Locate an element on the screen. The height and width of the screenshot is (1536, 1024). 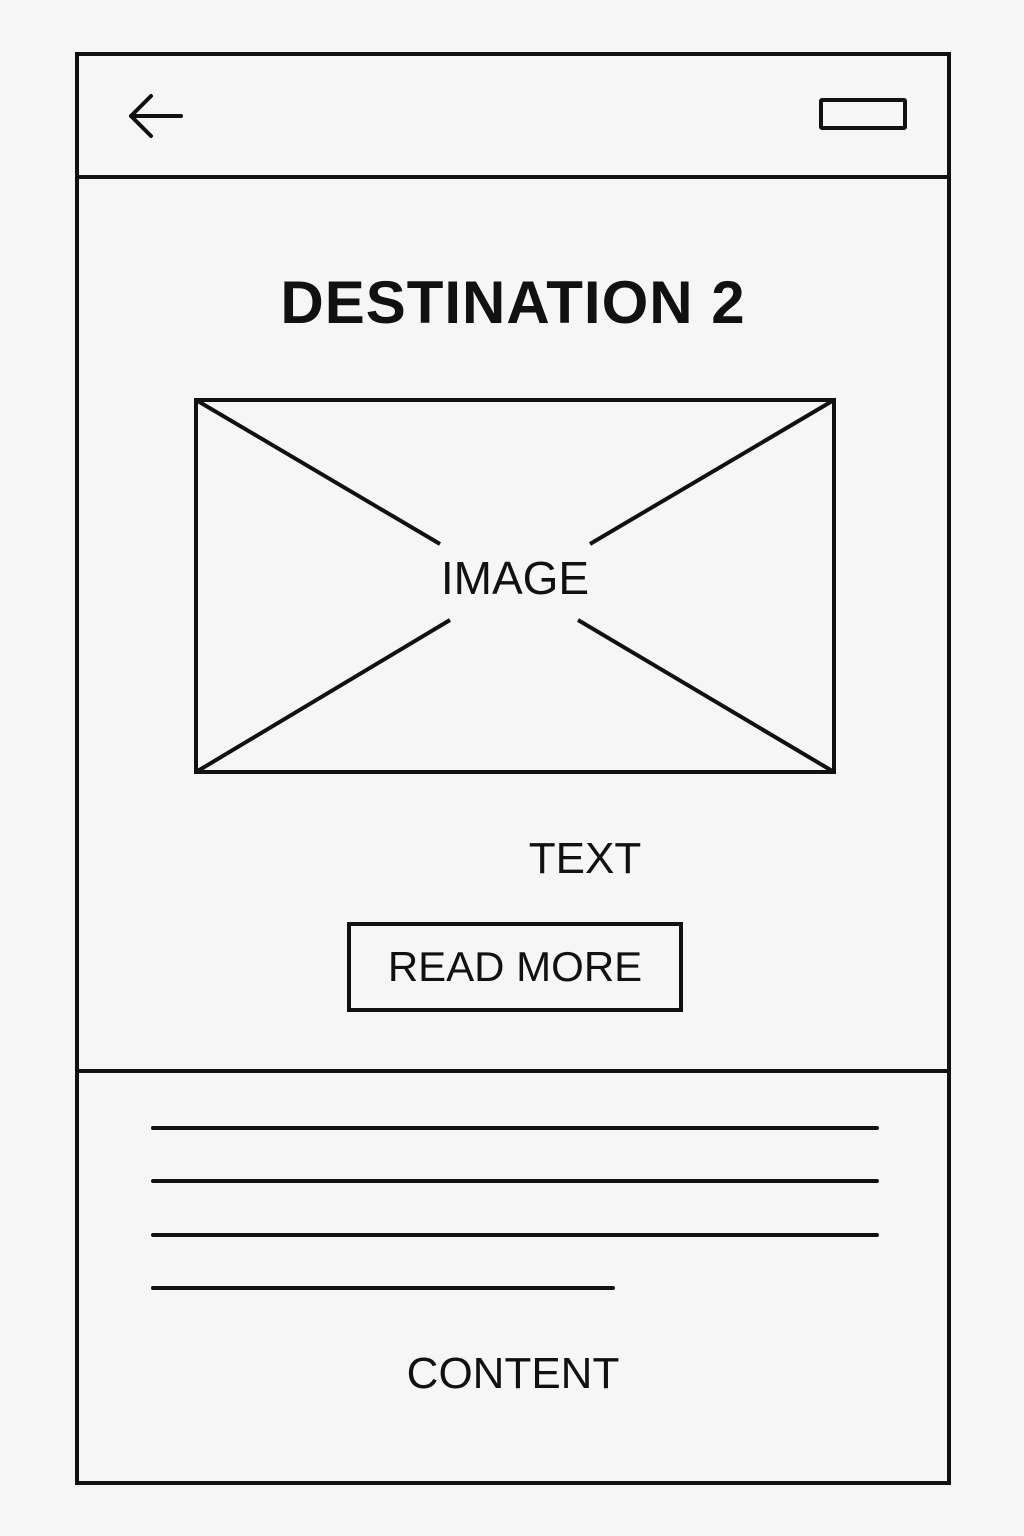
top-bar is located at coordinates (513, 117).